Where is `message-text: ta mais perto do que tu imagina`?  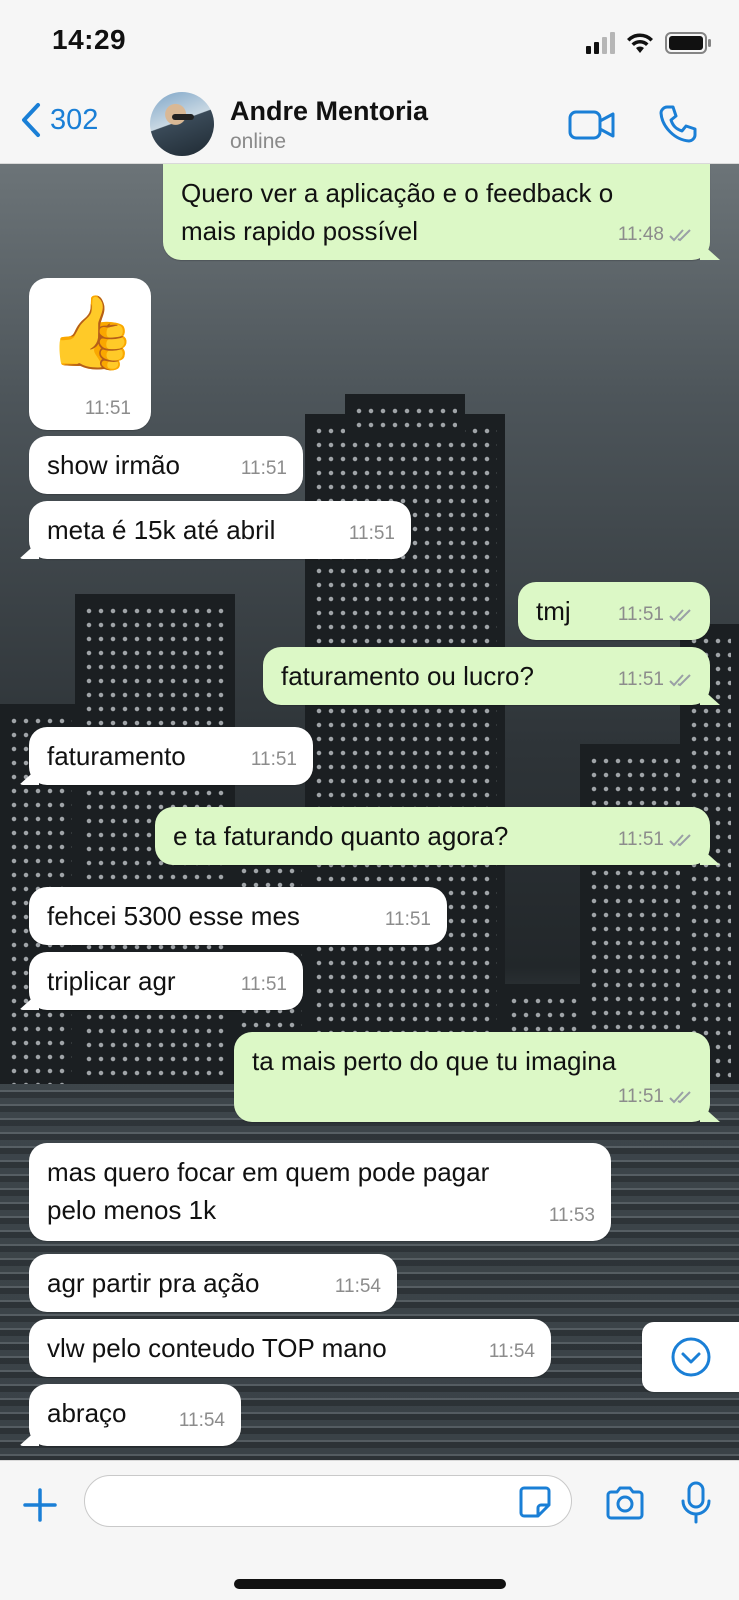
message-text: ta mais perto do que tu imagina is located at coordinates (434, 1061).